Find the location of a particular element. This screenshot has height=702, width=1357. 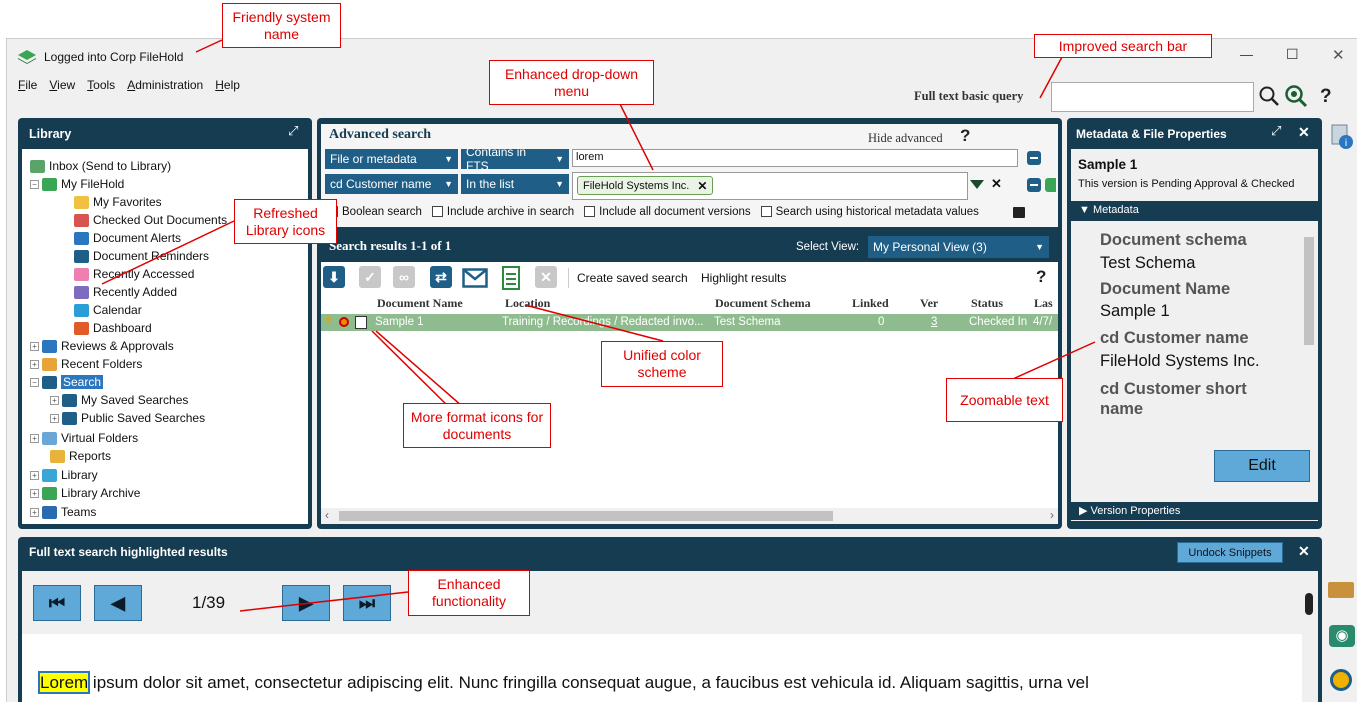

annotation-functionality: Enhanced functionality is located at coordinates (469, 593).